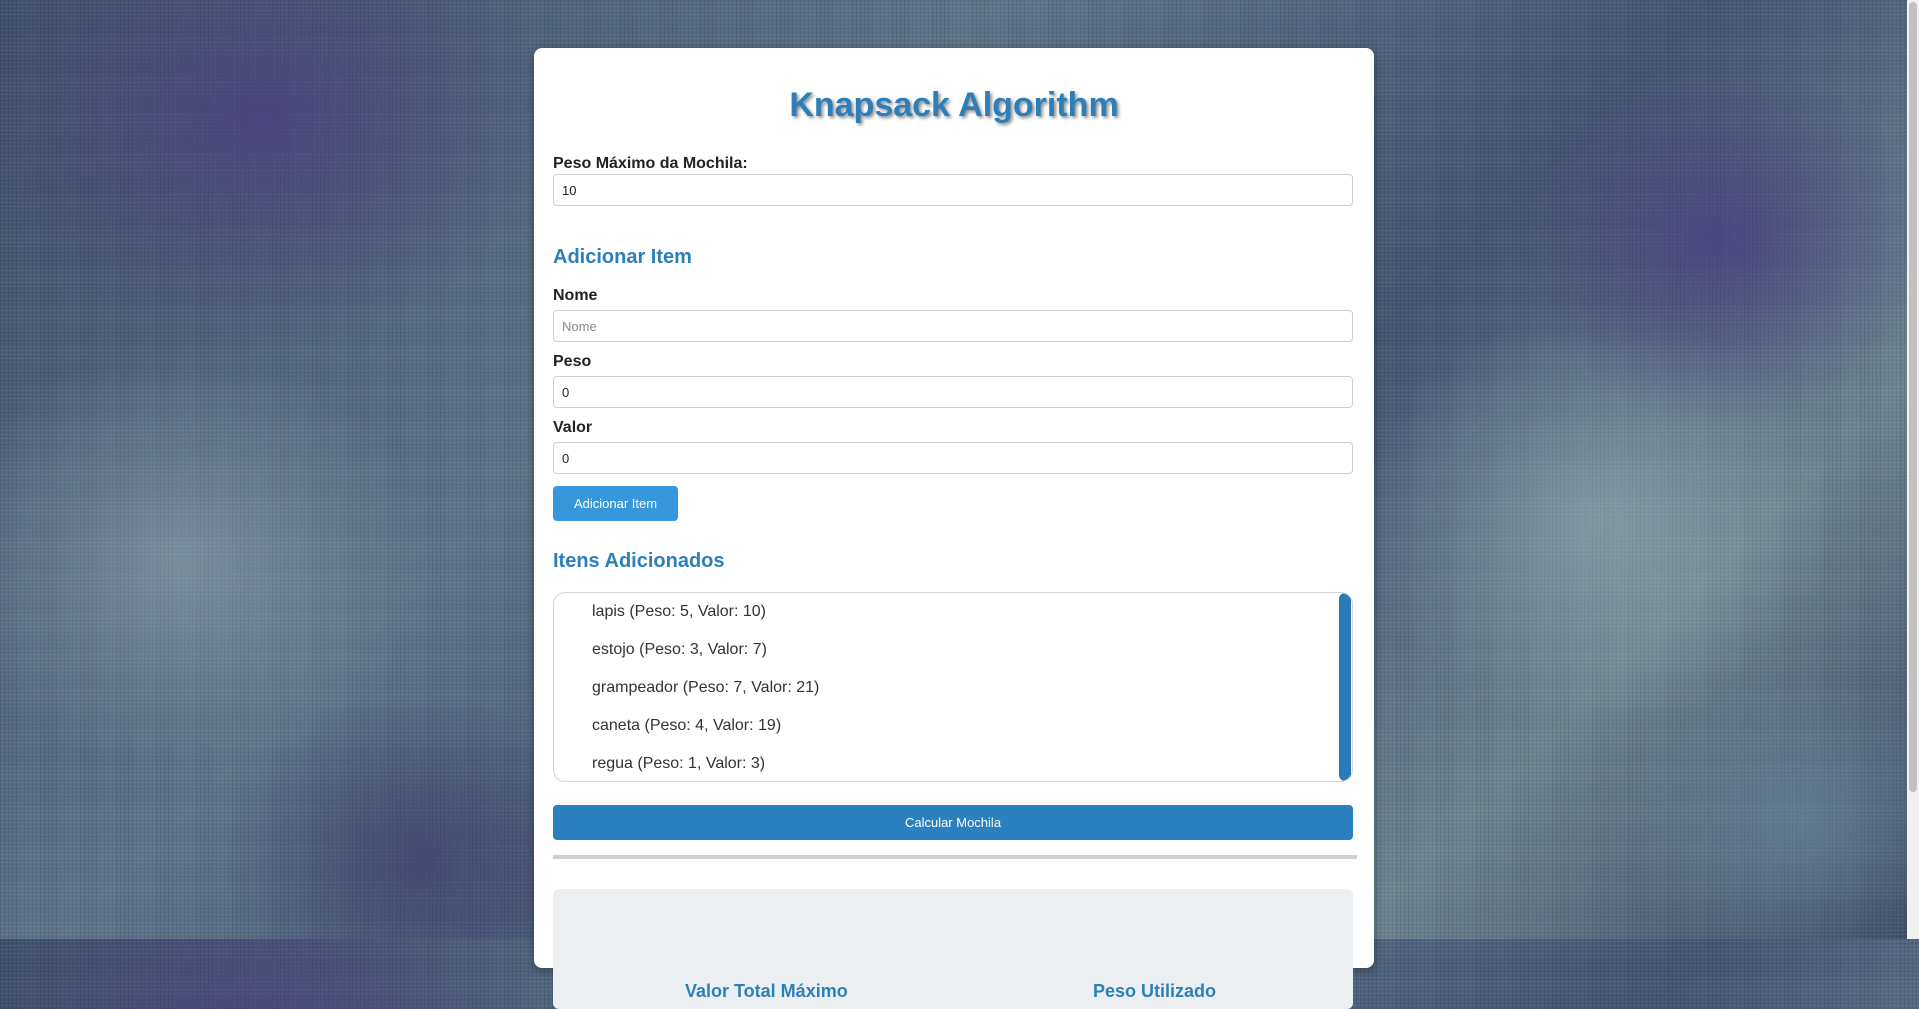  What do you see at coordinates (953, 190) in the screenshot?
I see `max-weight-input` at bounding box center [953, 190].